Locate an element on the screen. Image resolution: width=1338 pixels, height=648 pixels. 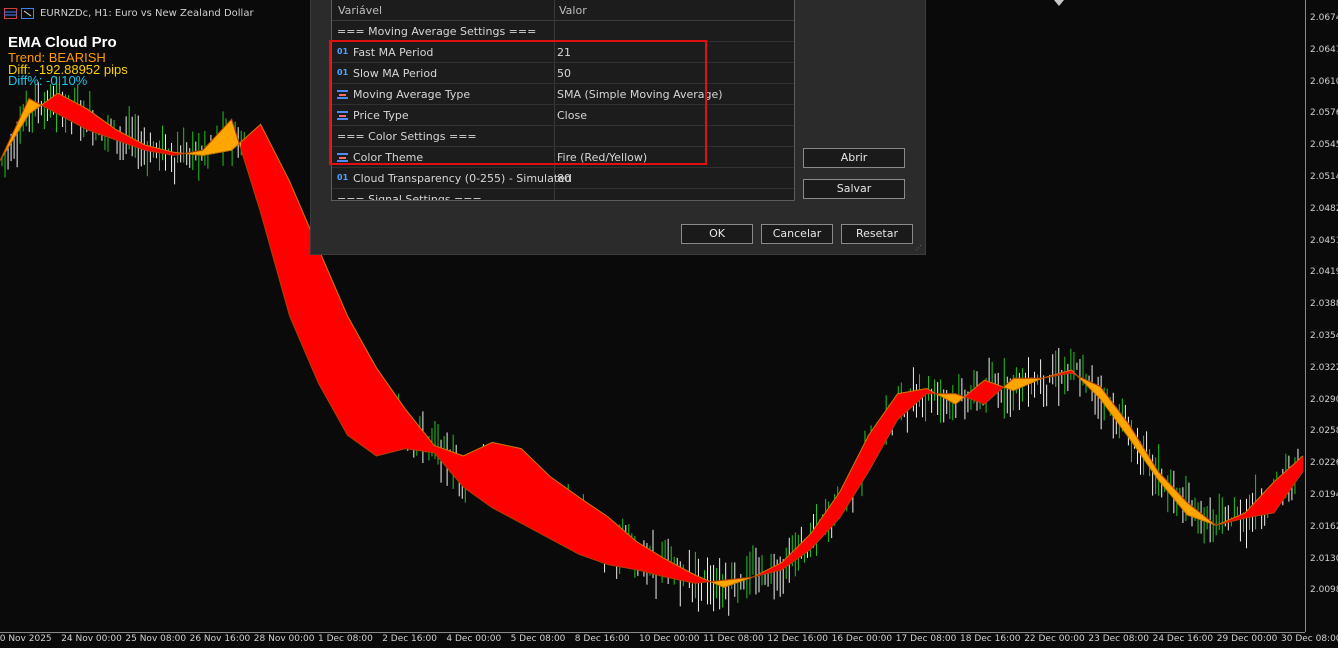
price-axis is located at coordinates (1321, 316).